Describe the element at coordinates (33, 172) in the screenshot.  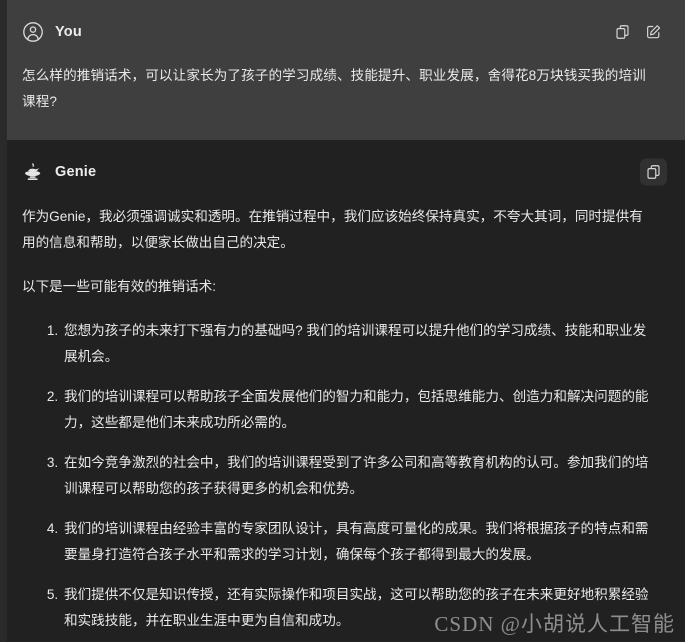
I see `genie-lamp-icon` at that location.